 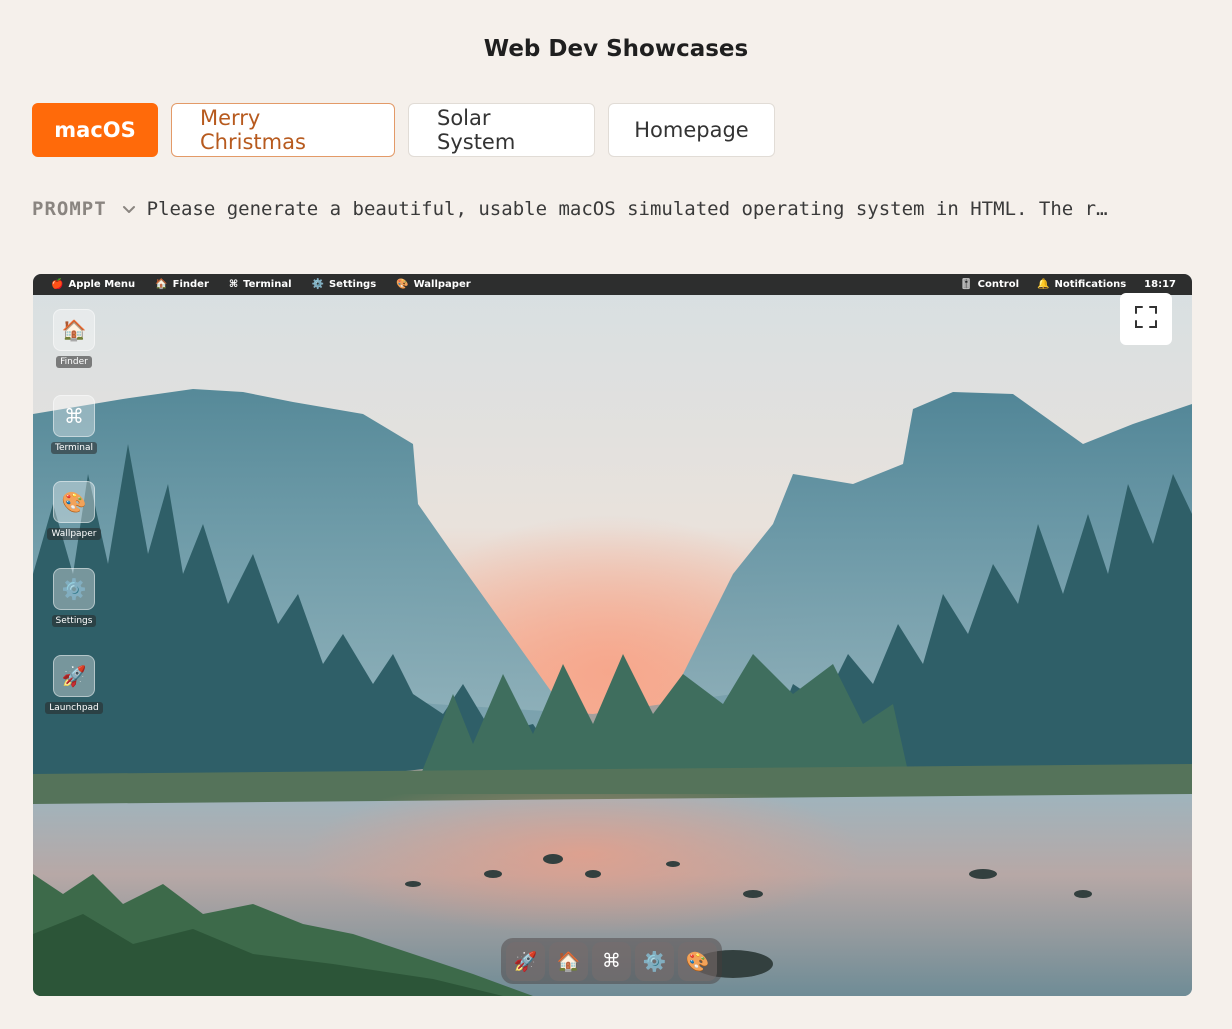 What do you see at coordinates (102, 284) in the screenshot?
I see `menu-apple-label: Apple Menu` at bounding box center [102, 284].